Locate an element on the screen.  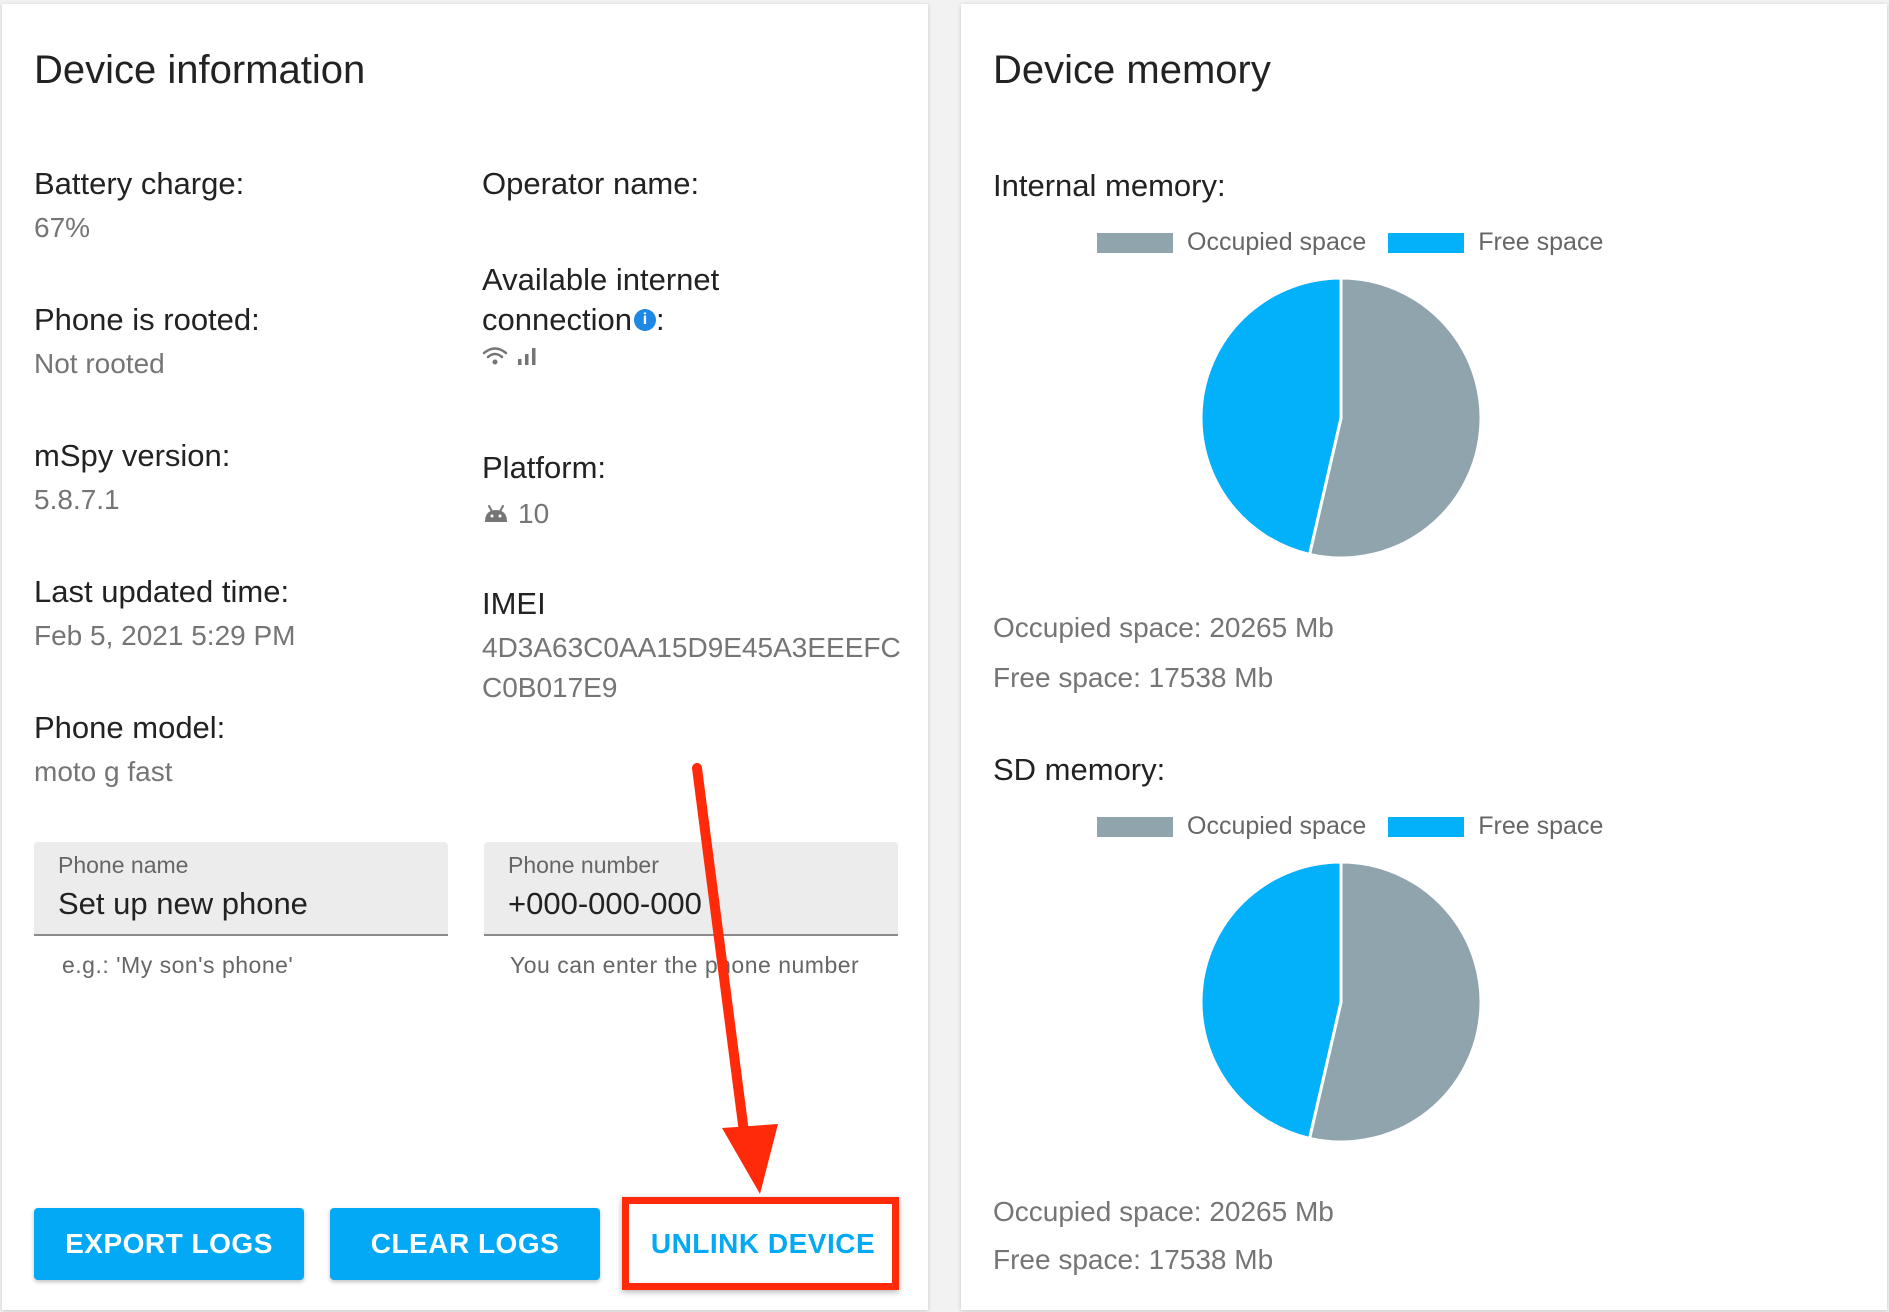
internal-memory-legend: Occupied space Free space is located at coordinates (1361, 242).